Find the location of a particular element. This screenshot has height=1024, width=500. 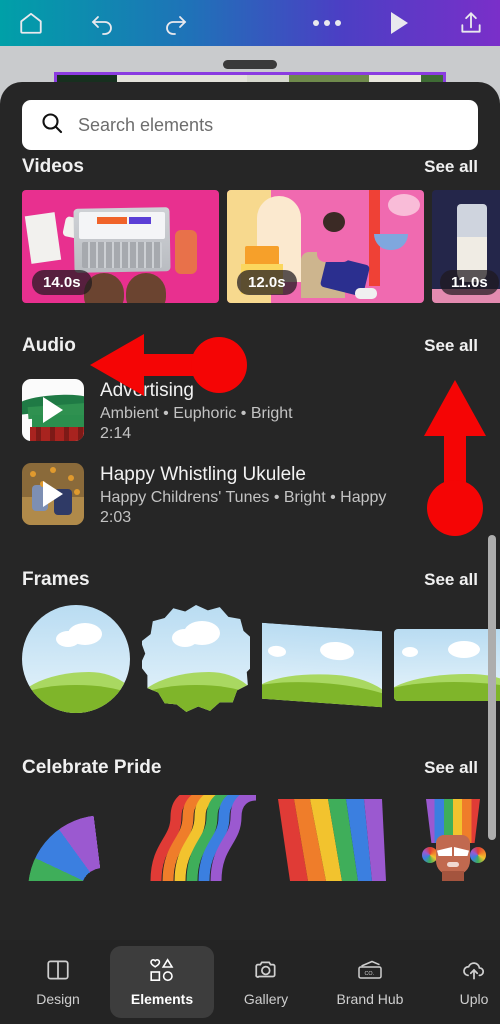

videos-title: Videos is located at coordinates (53, 166).